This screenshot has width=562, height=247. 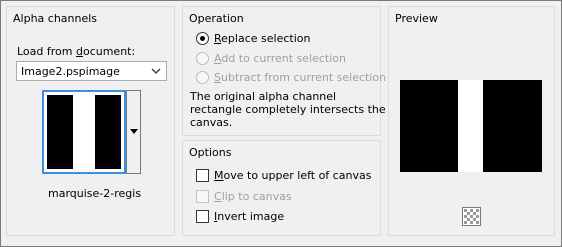 I want to click on move-upper-left-label: Move to upper left of canvas, so click(x=292, y=175).